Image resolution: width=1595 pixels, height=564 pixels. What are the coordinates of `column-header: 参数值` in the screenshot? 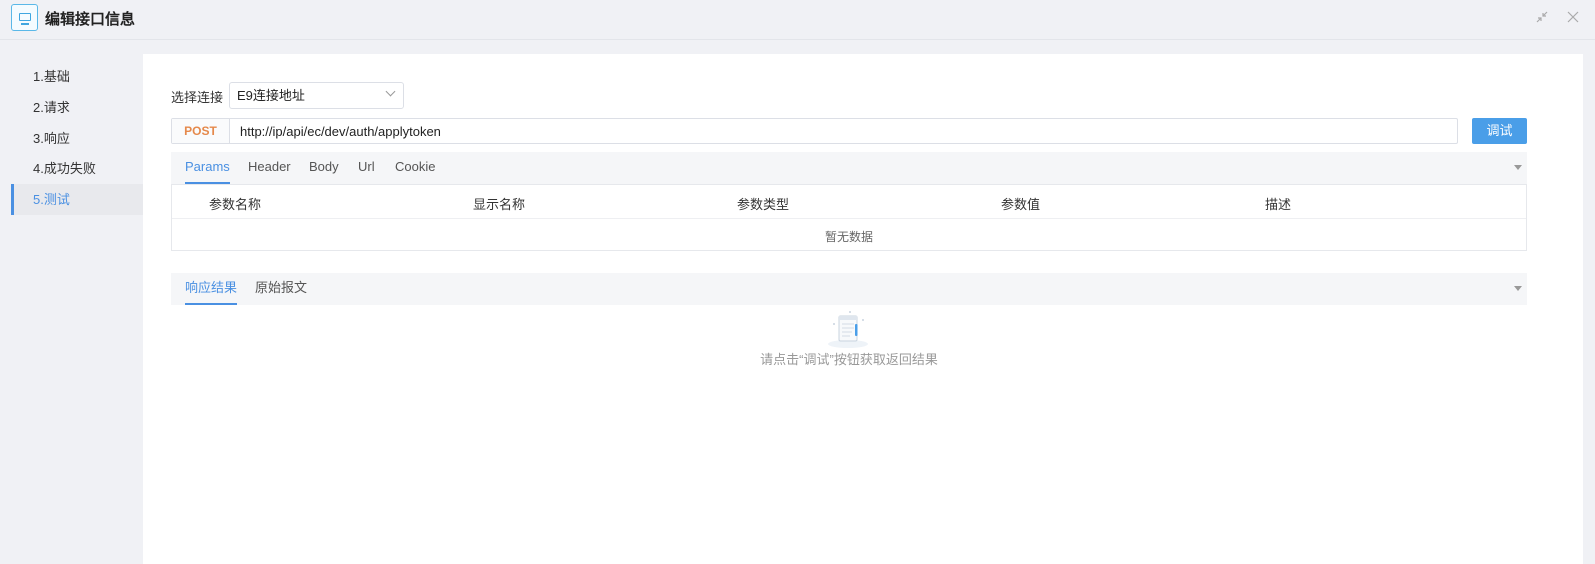 It's located at (1021, 204).